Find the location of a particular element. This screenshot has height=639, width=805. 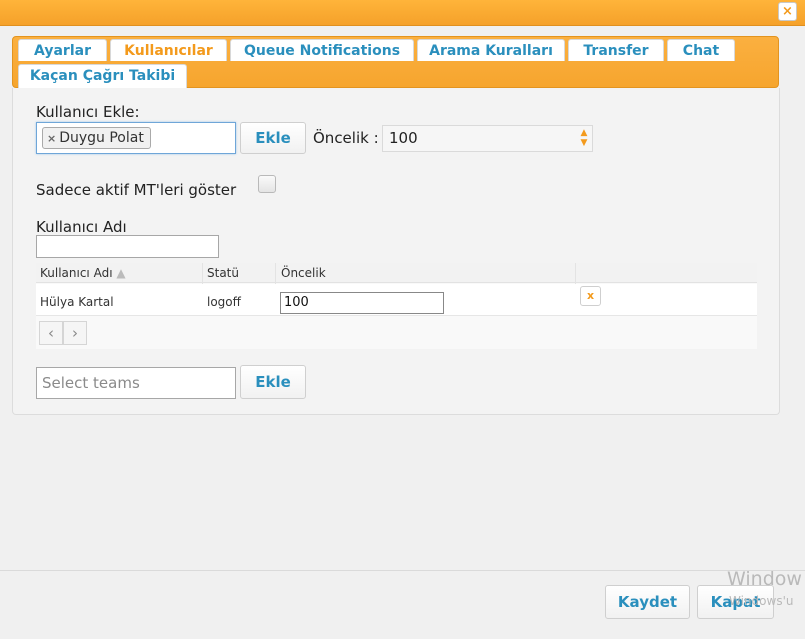

stepper-down-icon: ▼ is located at coordinates (584, 143).